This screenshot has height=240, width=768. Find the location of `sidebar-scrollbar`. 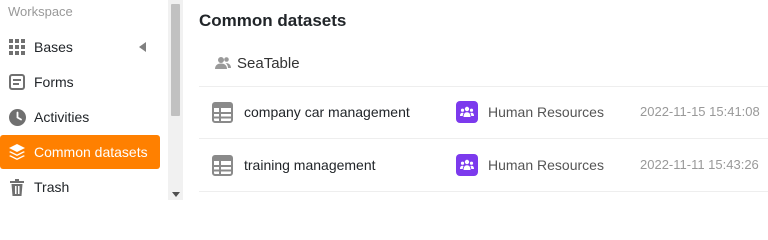

sidebar-scrollbar is located at coordinates (175, 100).